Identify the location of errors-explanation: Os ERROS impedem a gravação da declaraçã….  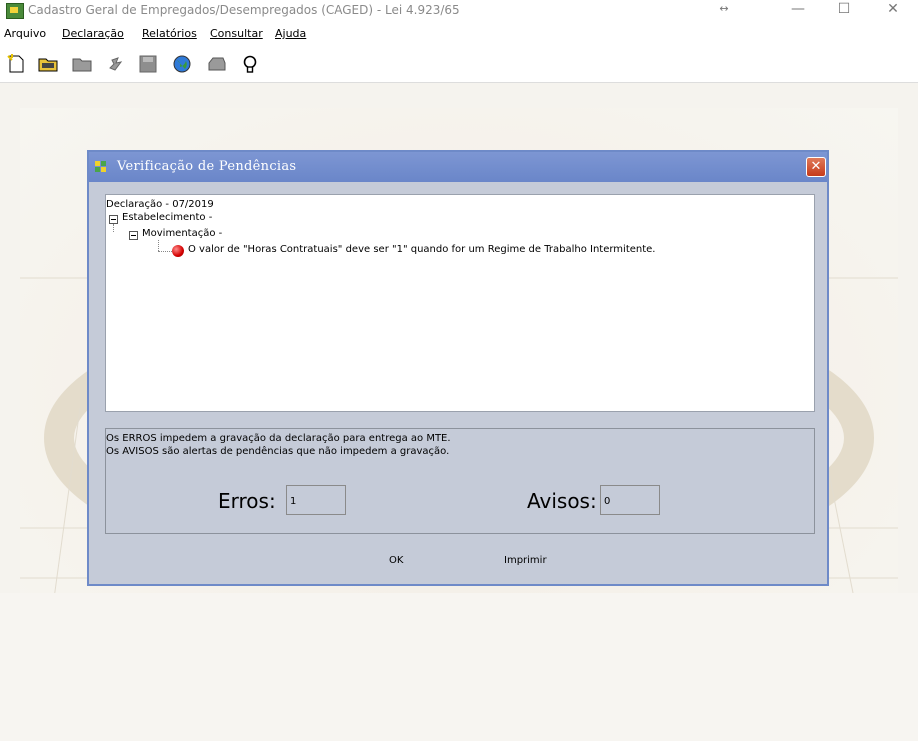
(278, 438).